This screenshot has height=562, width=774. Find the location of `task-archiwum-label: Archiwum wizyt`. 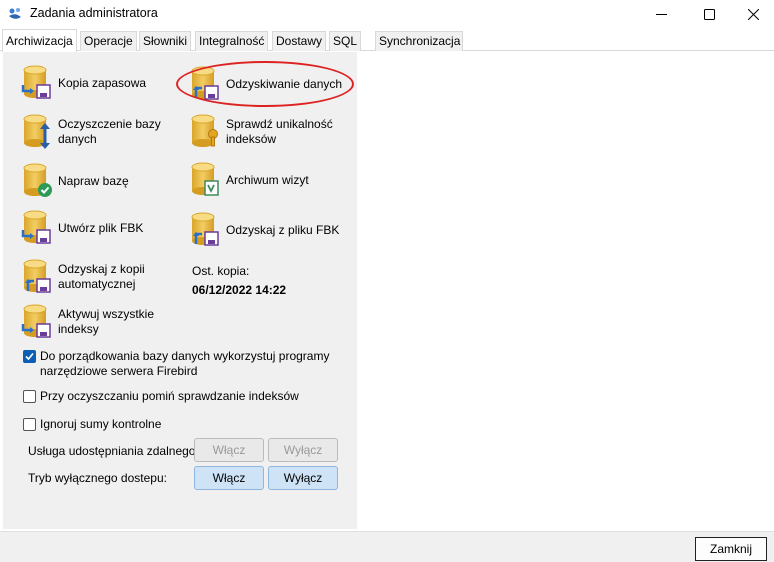

task-archiwum-label: Archiwum wizyt is located at coordinates (267, 179).